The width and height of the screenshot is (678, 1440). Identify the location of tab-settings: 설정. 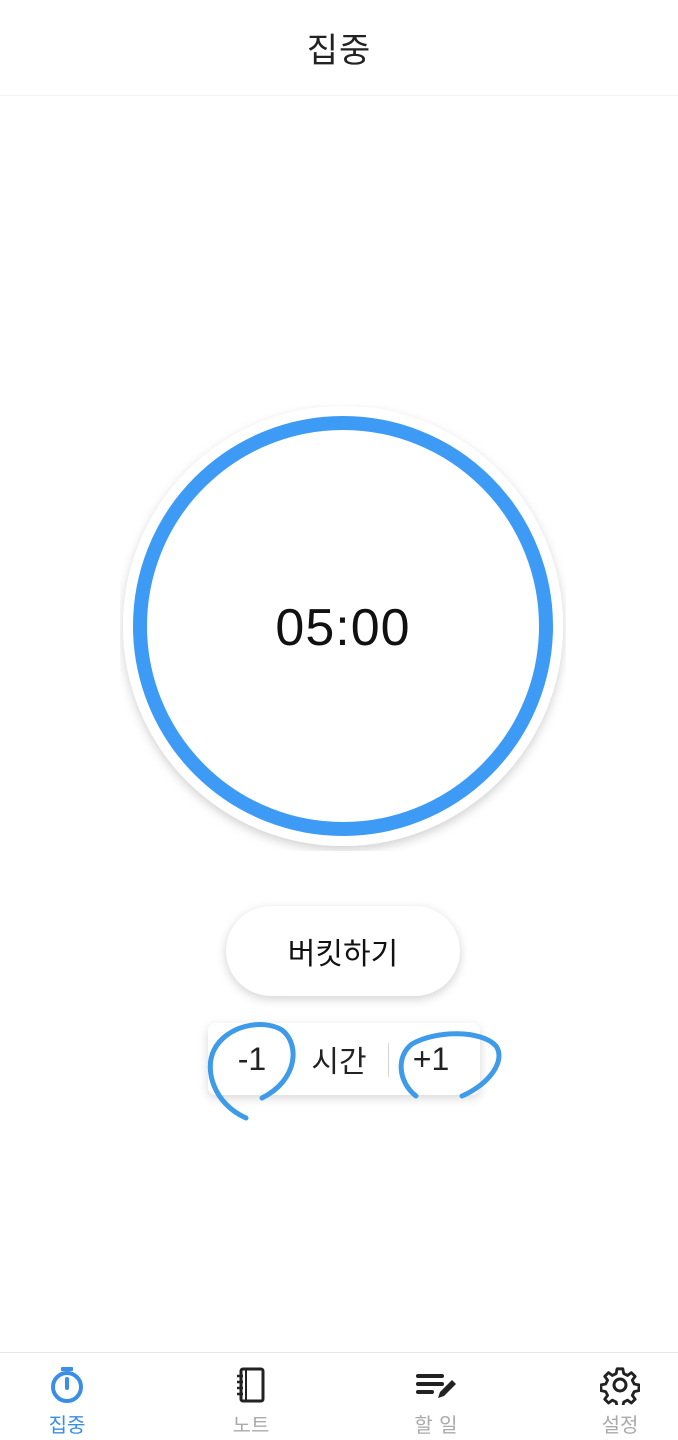
(620, 1396).